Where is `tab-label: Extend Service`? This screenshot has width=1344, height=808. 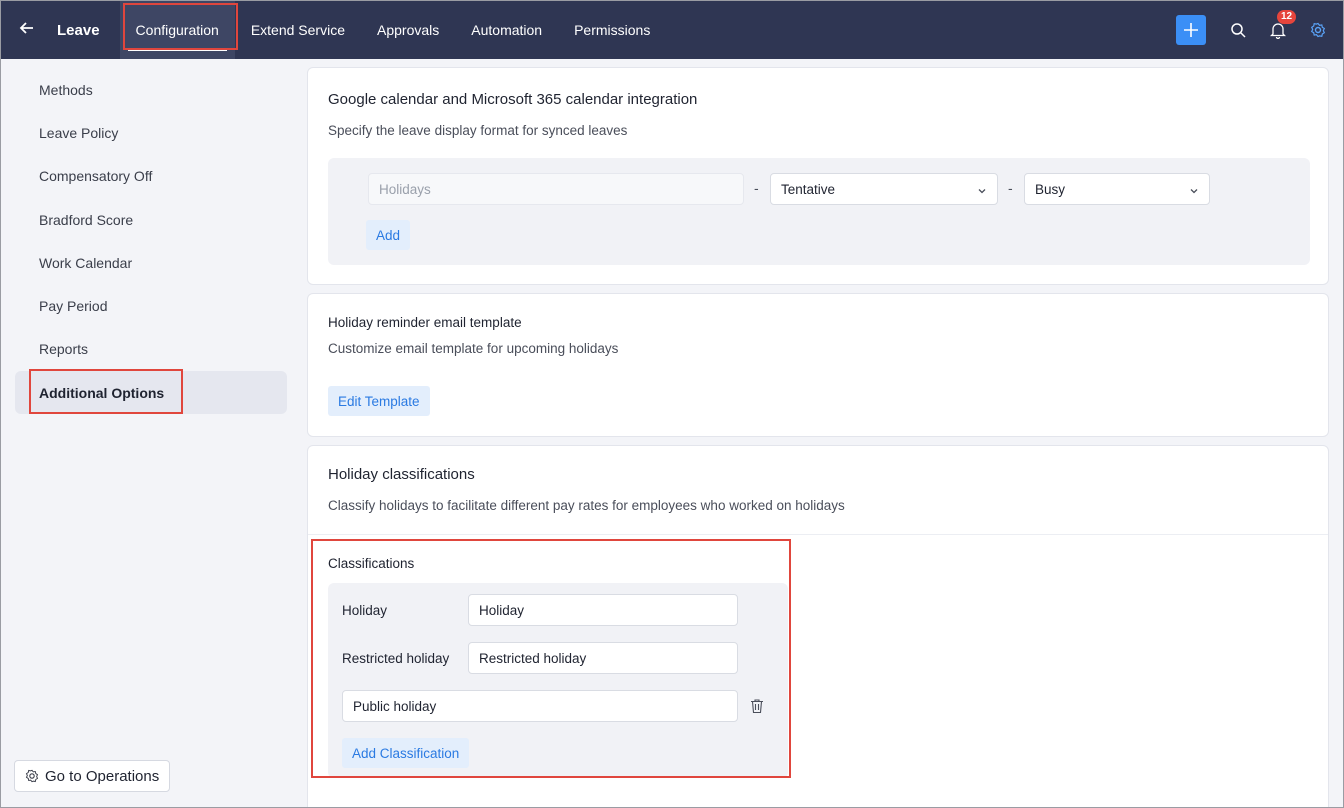 tab-label: Extend Service is located at coordinates (297, 30).